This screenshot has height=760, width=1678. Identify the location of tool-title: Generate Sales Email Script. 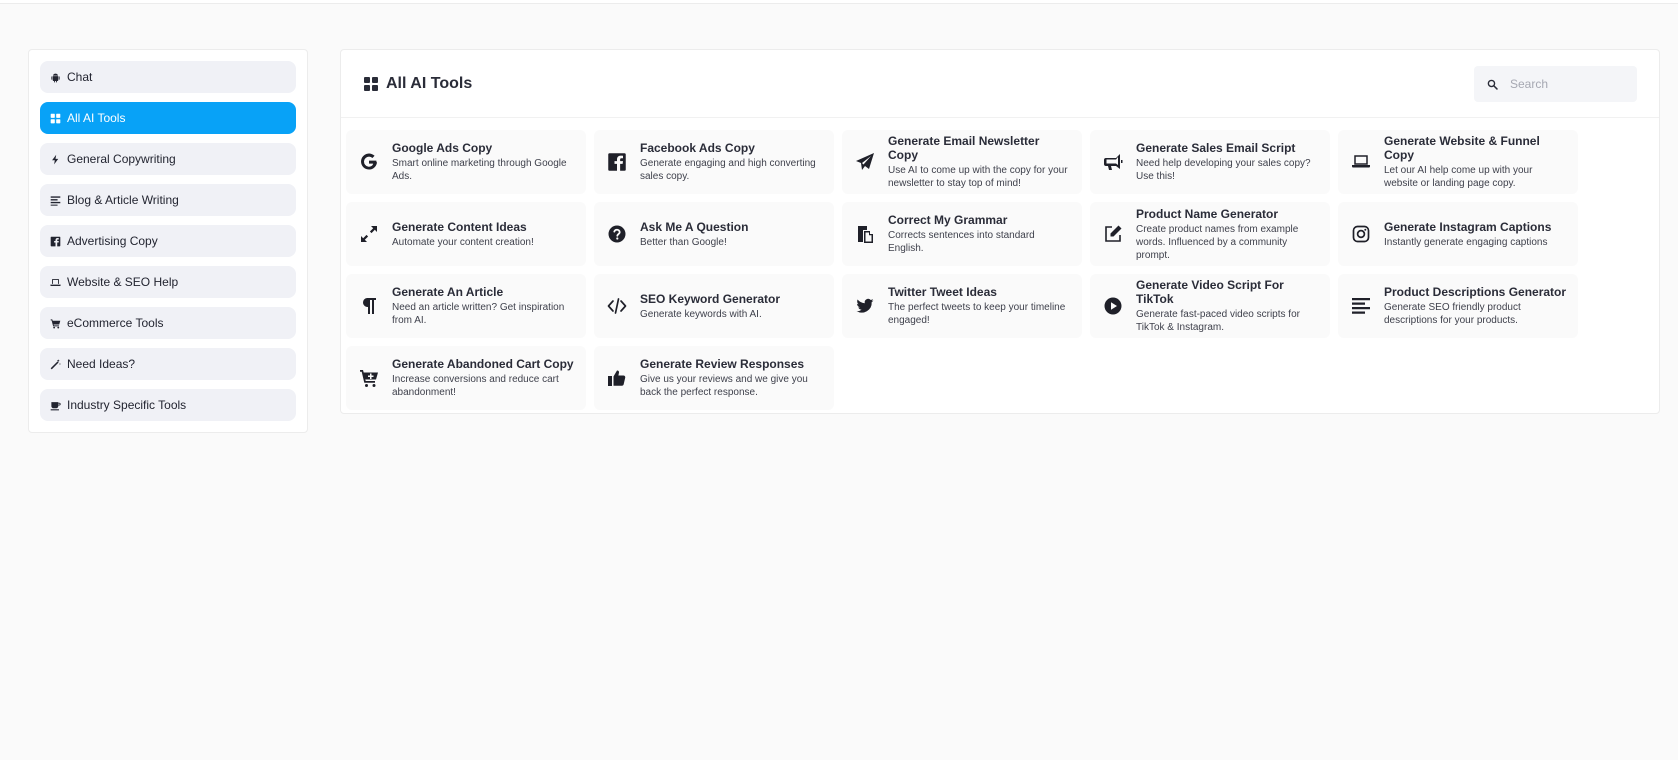
(1216, 148).